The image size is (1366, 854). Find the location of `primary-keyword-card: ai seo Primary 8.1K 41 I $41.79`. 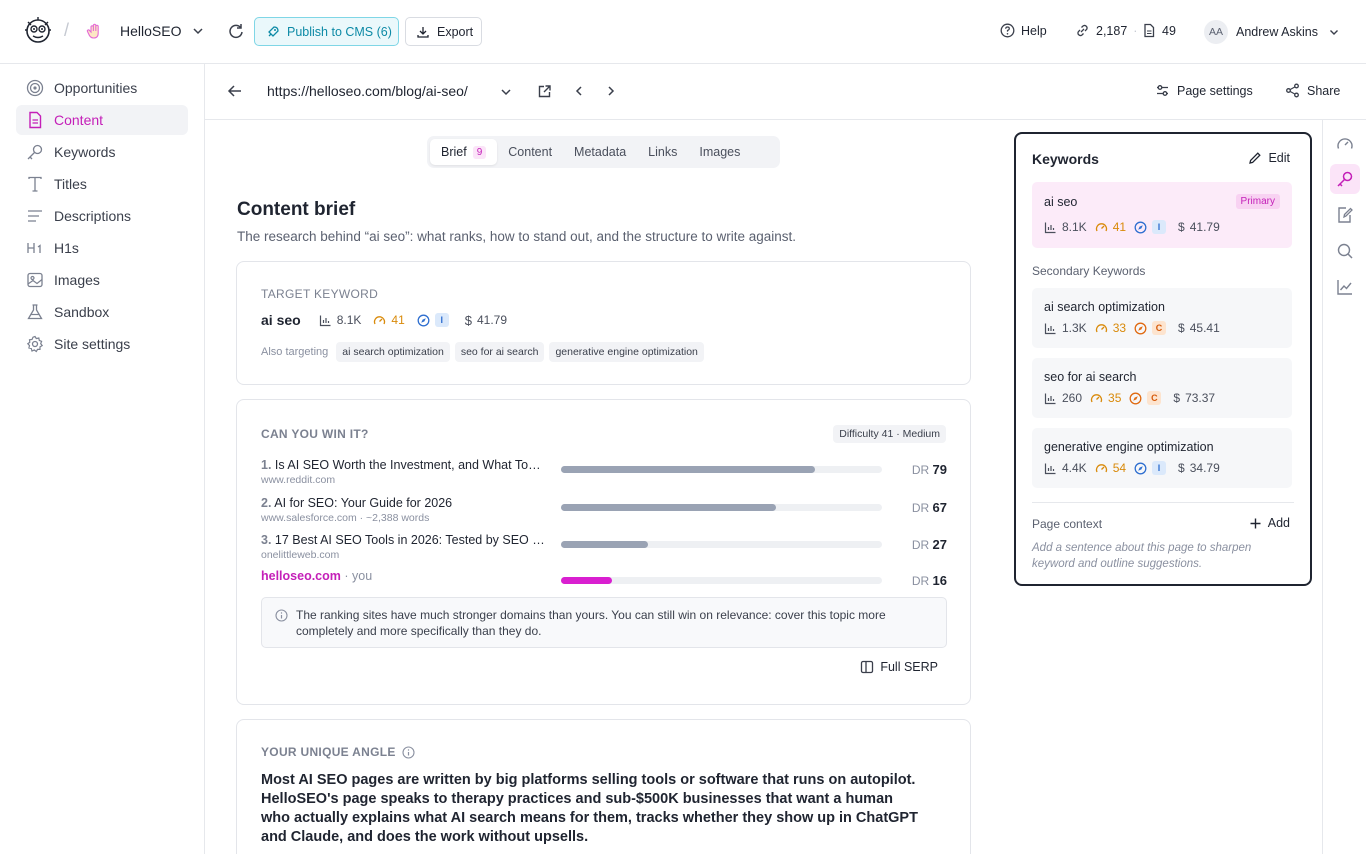

primary-keyword-card: ai seo Primary 8.1K 41 I $41.79 is located at coordinates (1162, 215).